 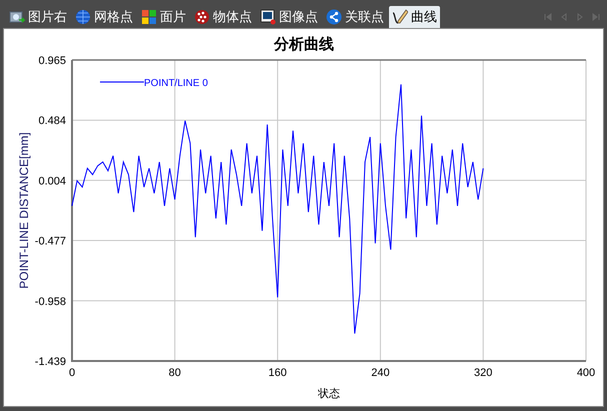 What do you see at coordinates (83, 17) in the screenshot?
I see `globe-icon` at bounding box center [83, 17].